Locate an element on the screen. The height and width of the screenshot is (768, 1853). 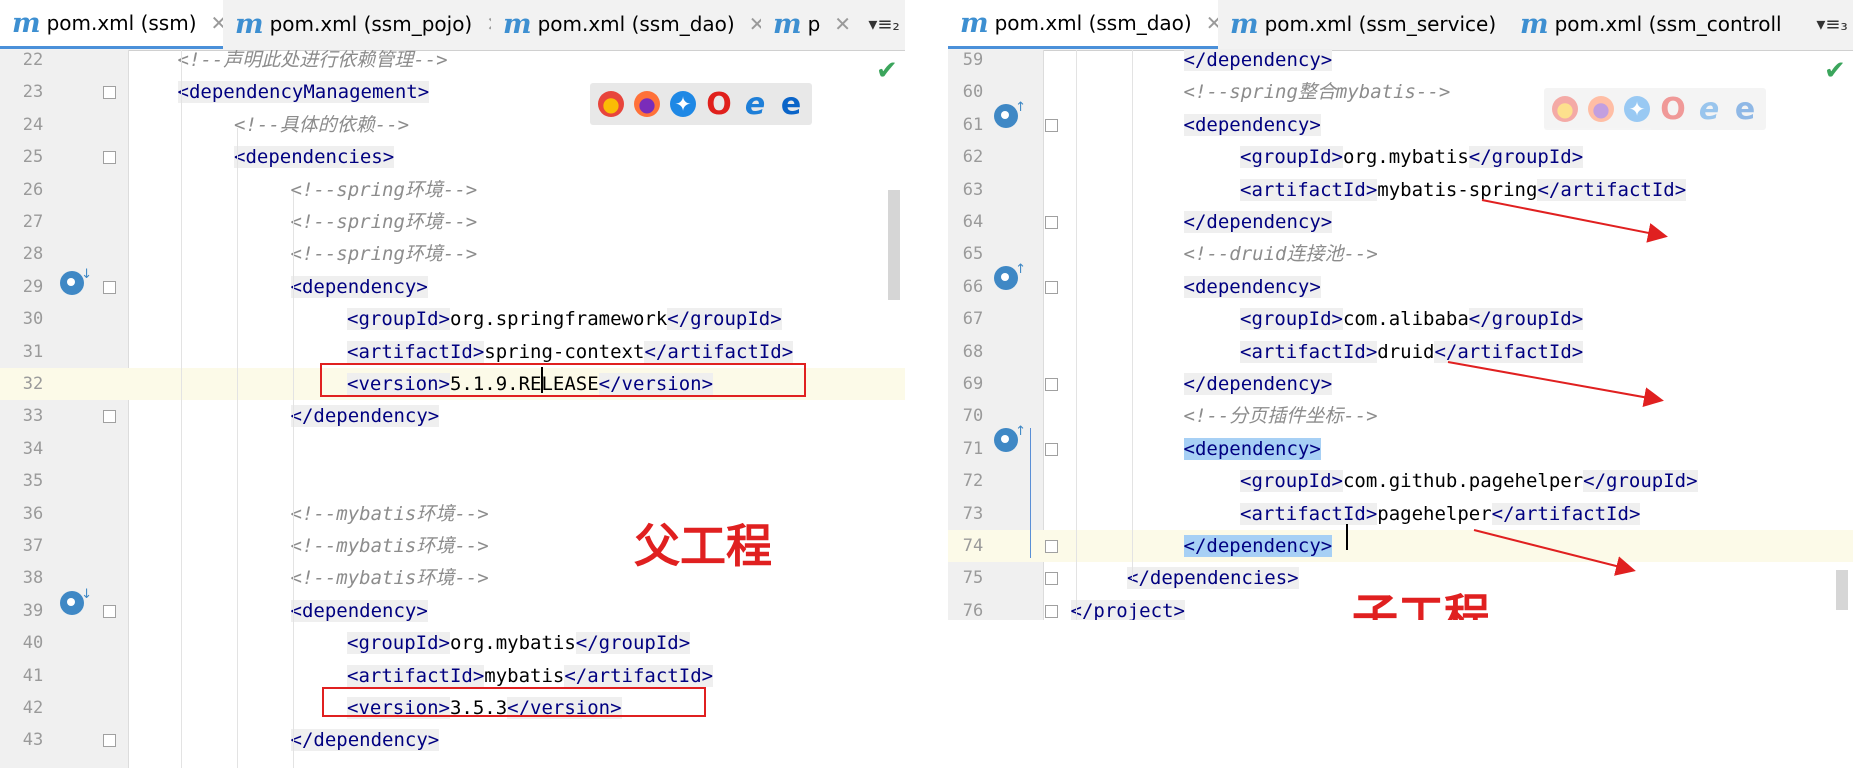
arrow-mybatis-spring is located at coordinates (1574, 221).